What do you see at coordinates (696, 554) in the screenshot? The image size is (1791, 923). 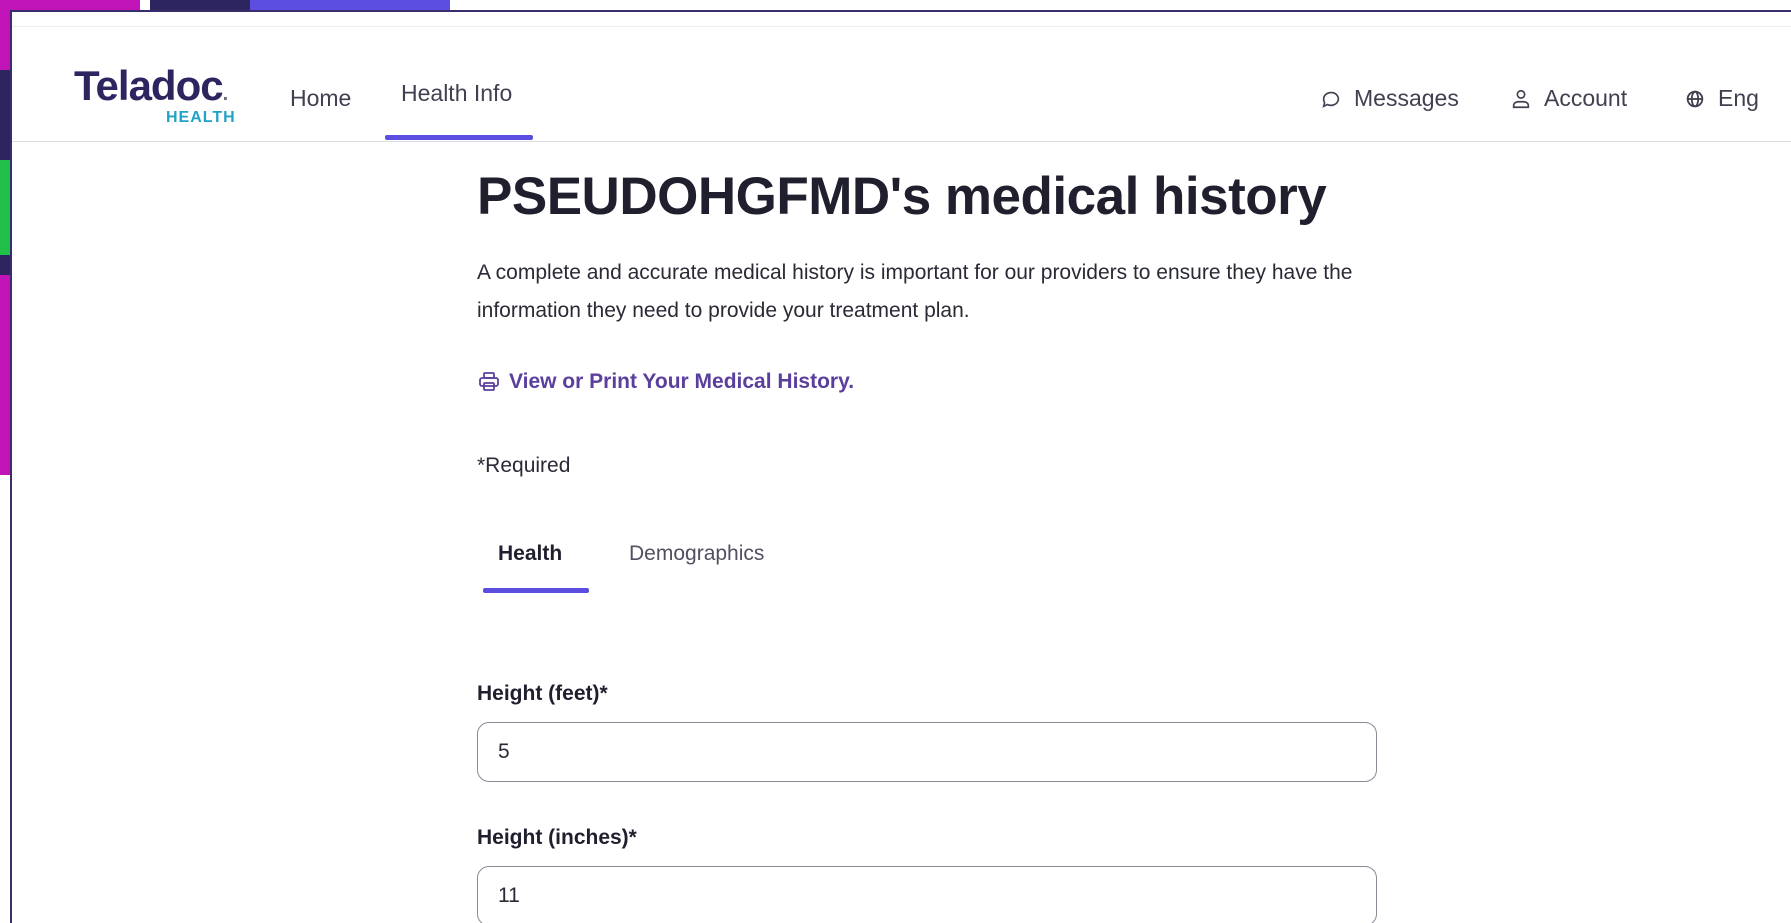 I see `tab-demographics: Demographics` at bounding box center [696, 554].